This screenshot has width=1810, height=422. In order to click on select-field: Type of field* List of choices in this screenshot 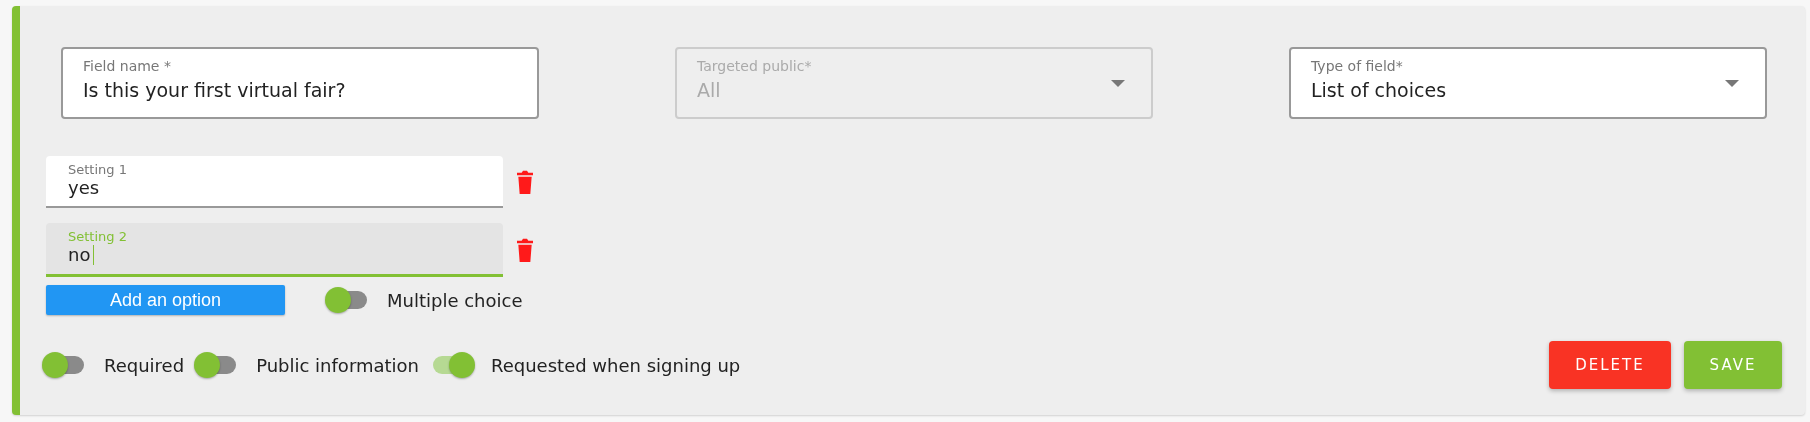, I will do `click(1528, 83)`.